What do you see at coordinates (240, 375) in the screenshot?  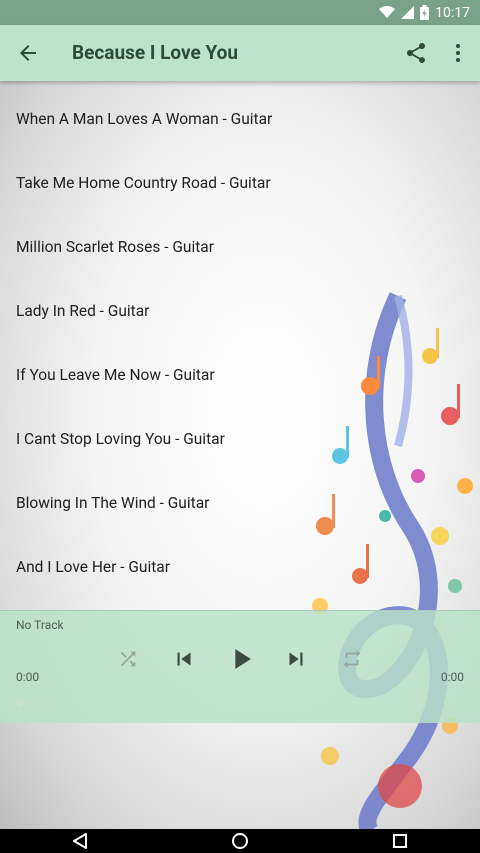 I see `list-item: If You Leave Me Now - Guitar` at bounding box center [240, 375].